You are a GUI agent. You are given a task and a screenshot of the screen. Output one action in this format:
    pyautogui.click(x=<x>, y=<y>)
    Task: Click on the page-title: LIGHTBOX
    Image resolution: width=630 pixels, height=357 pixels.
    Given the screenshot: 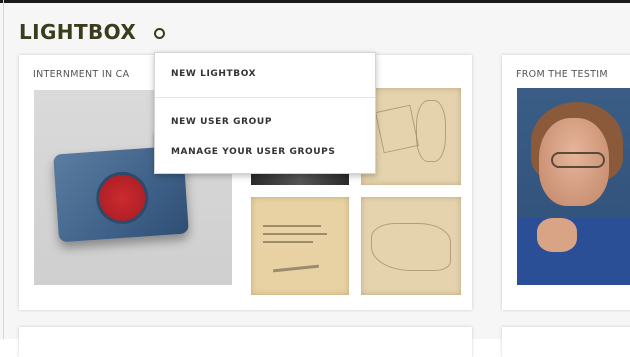 What is the action you would take?
    pyautogui.click(x=78, y=32)
    